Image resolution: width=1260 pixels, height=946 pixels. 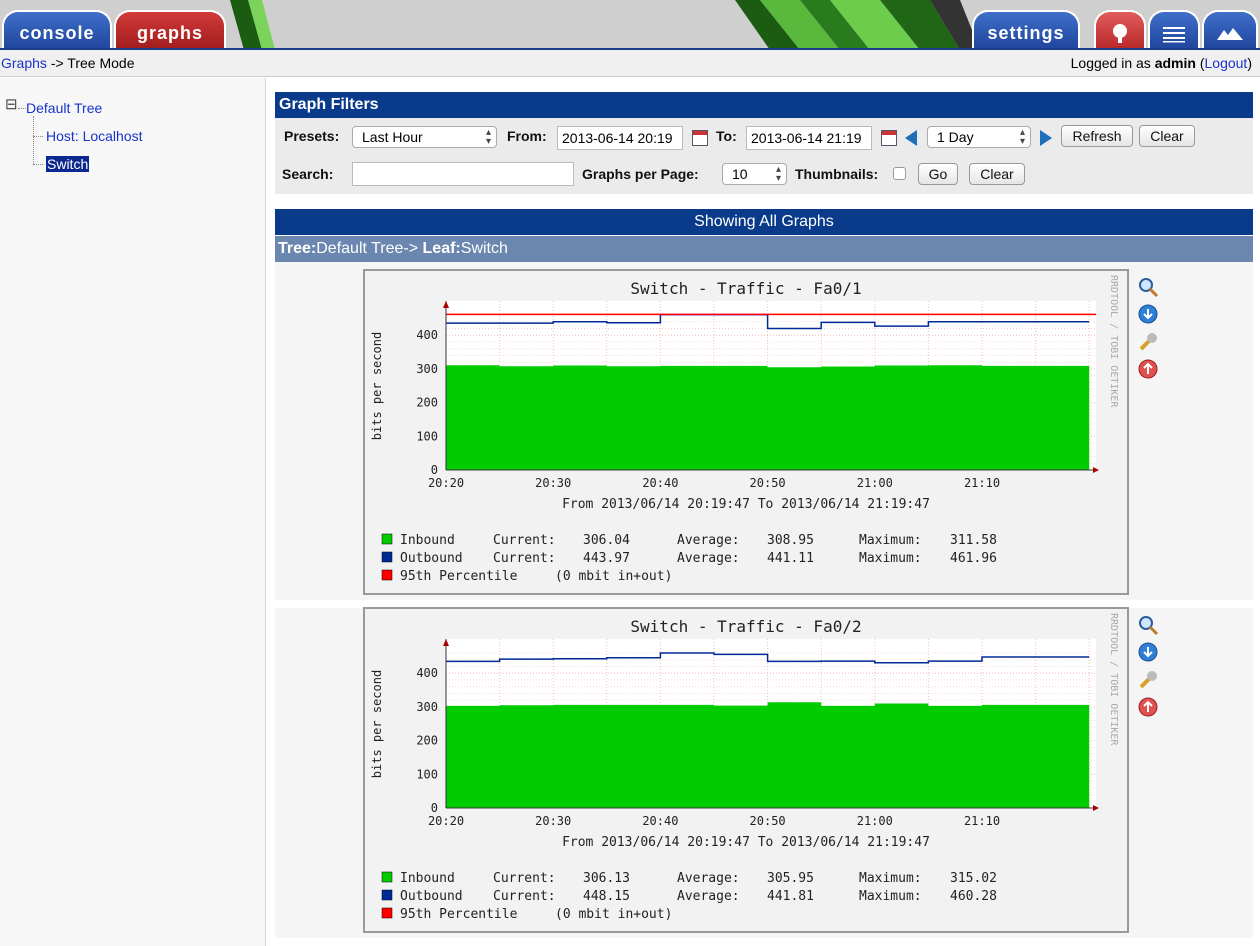 What do you see at coordinates (1026, 29) in the screenshot?
I see `tab-settings: settings` at bounding box center [1026, 29].